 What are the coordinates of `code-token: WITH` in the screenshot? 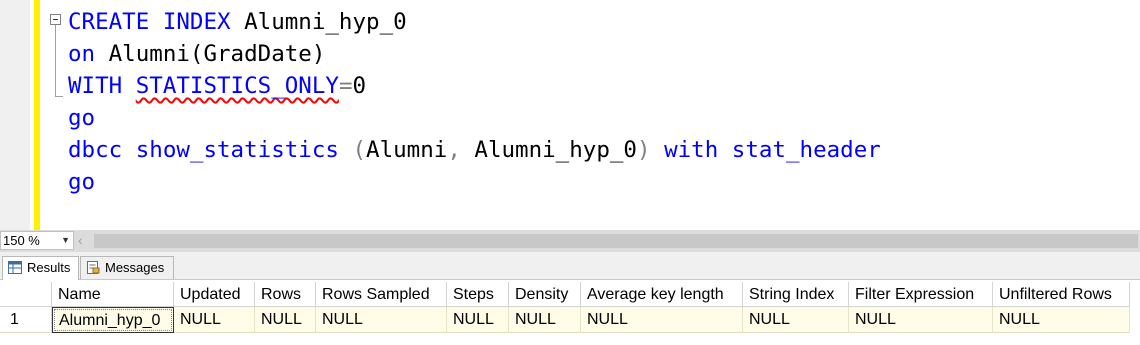 It's located at (95, 86).